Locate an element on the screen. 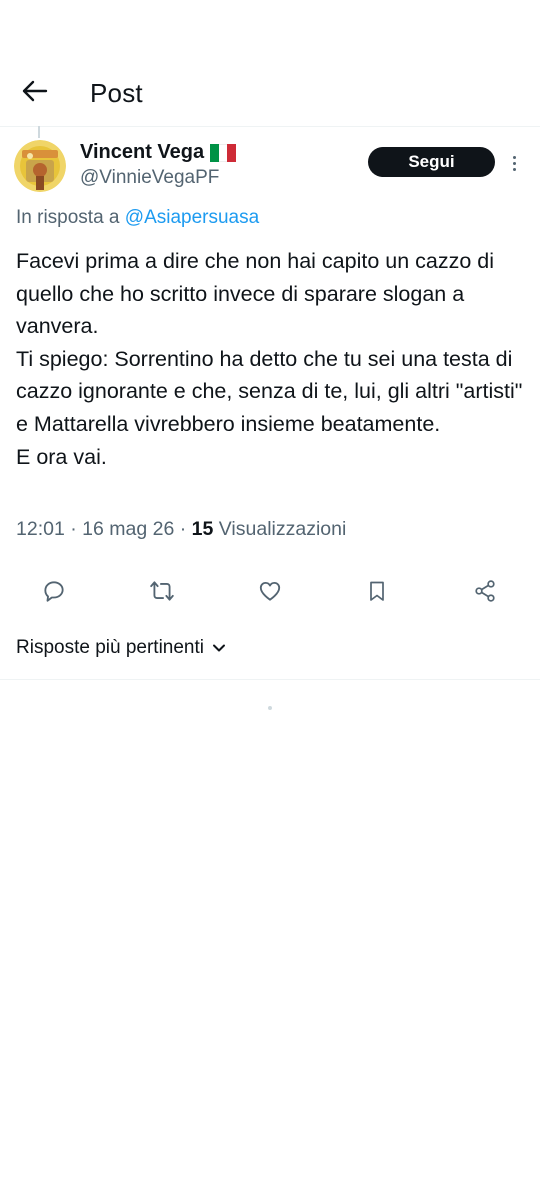  bookmark-button is located at coordinates (377, 591).